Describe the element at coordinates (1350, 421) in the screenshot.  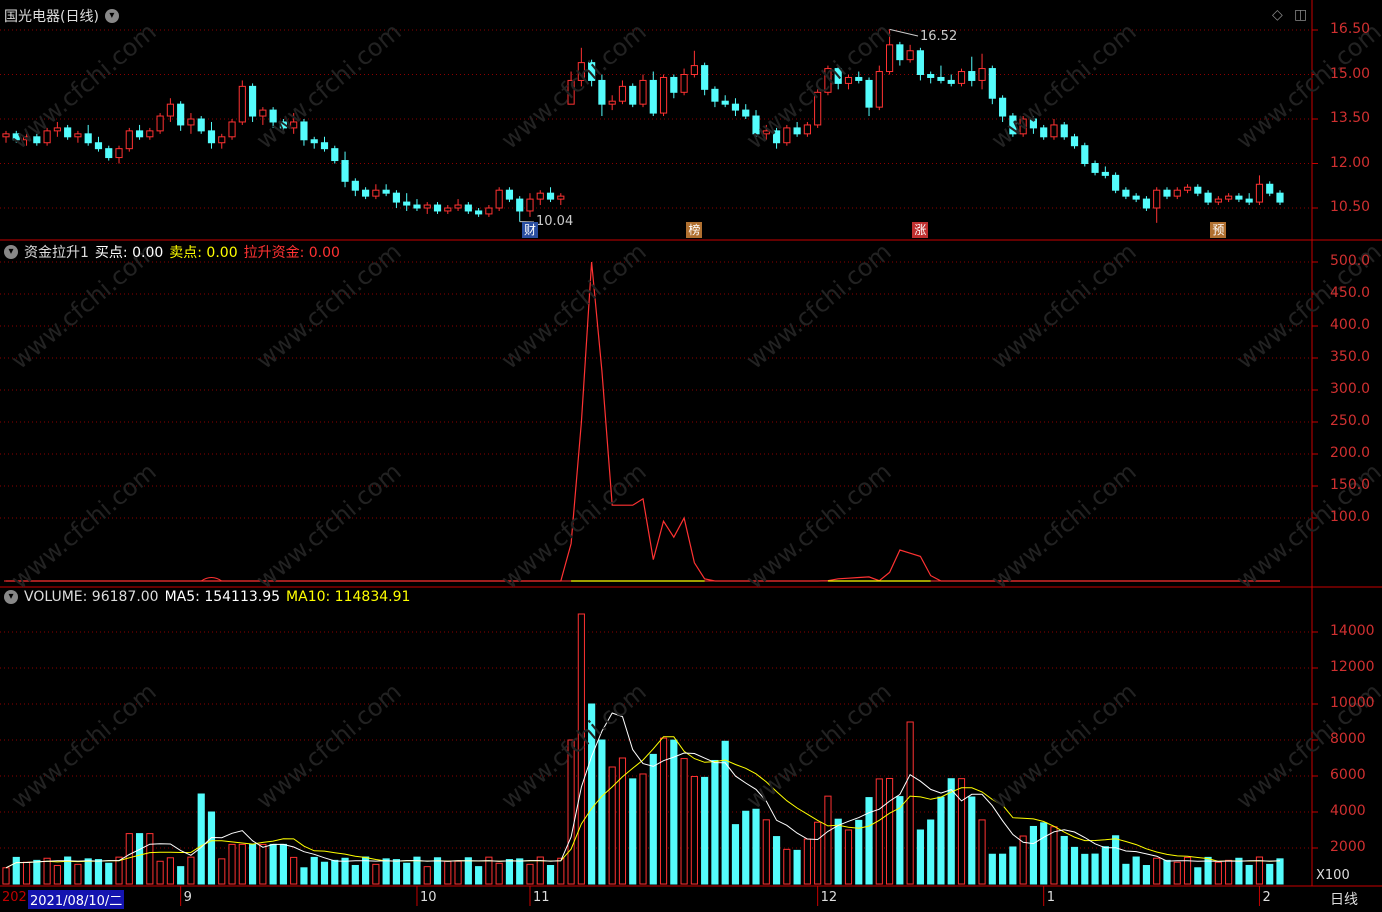
I see `funds-tick-label: 250.0` at that location.